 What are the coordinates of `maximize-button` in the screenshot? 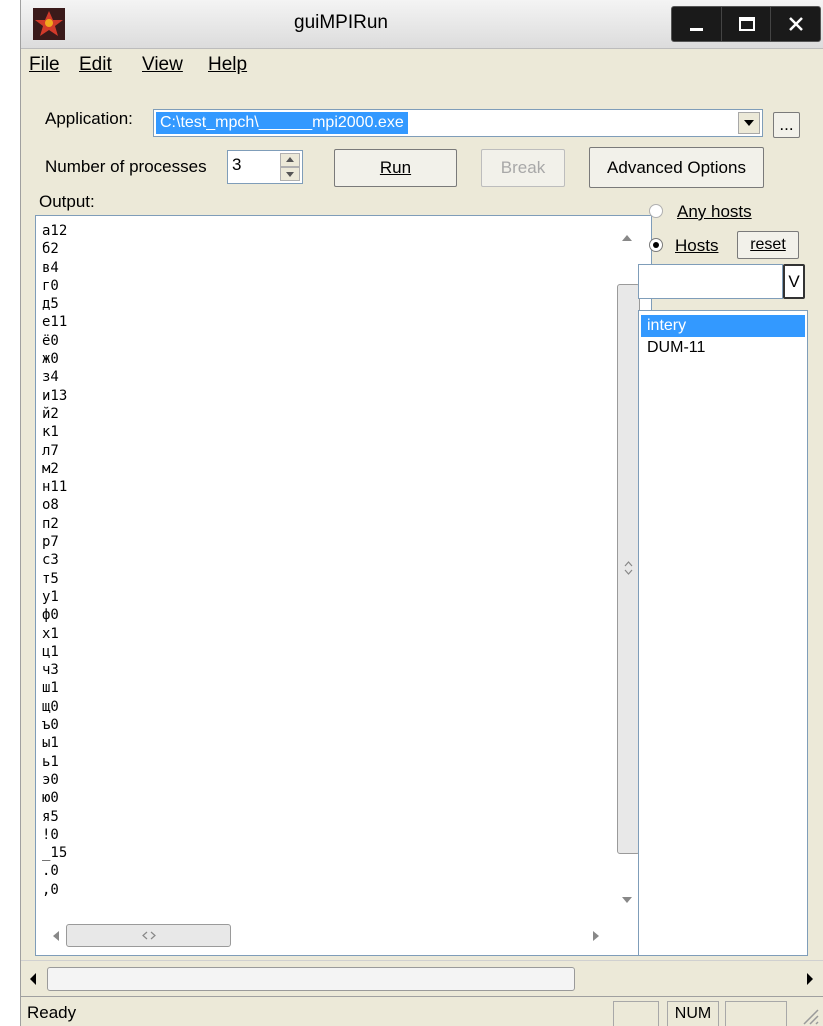 It's located at (746, 24).